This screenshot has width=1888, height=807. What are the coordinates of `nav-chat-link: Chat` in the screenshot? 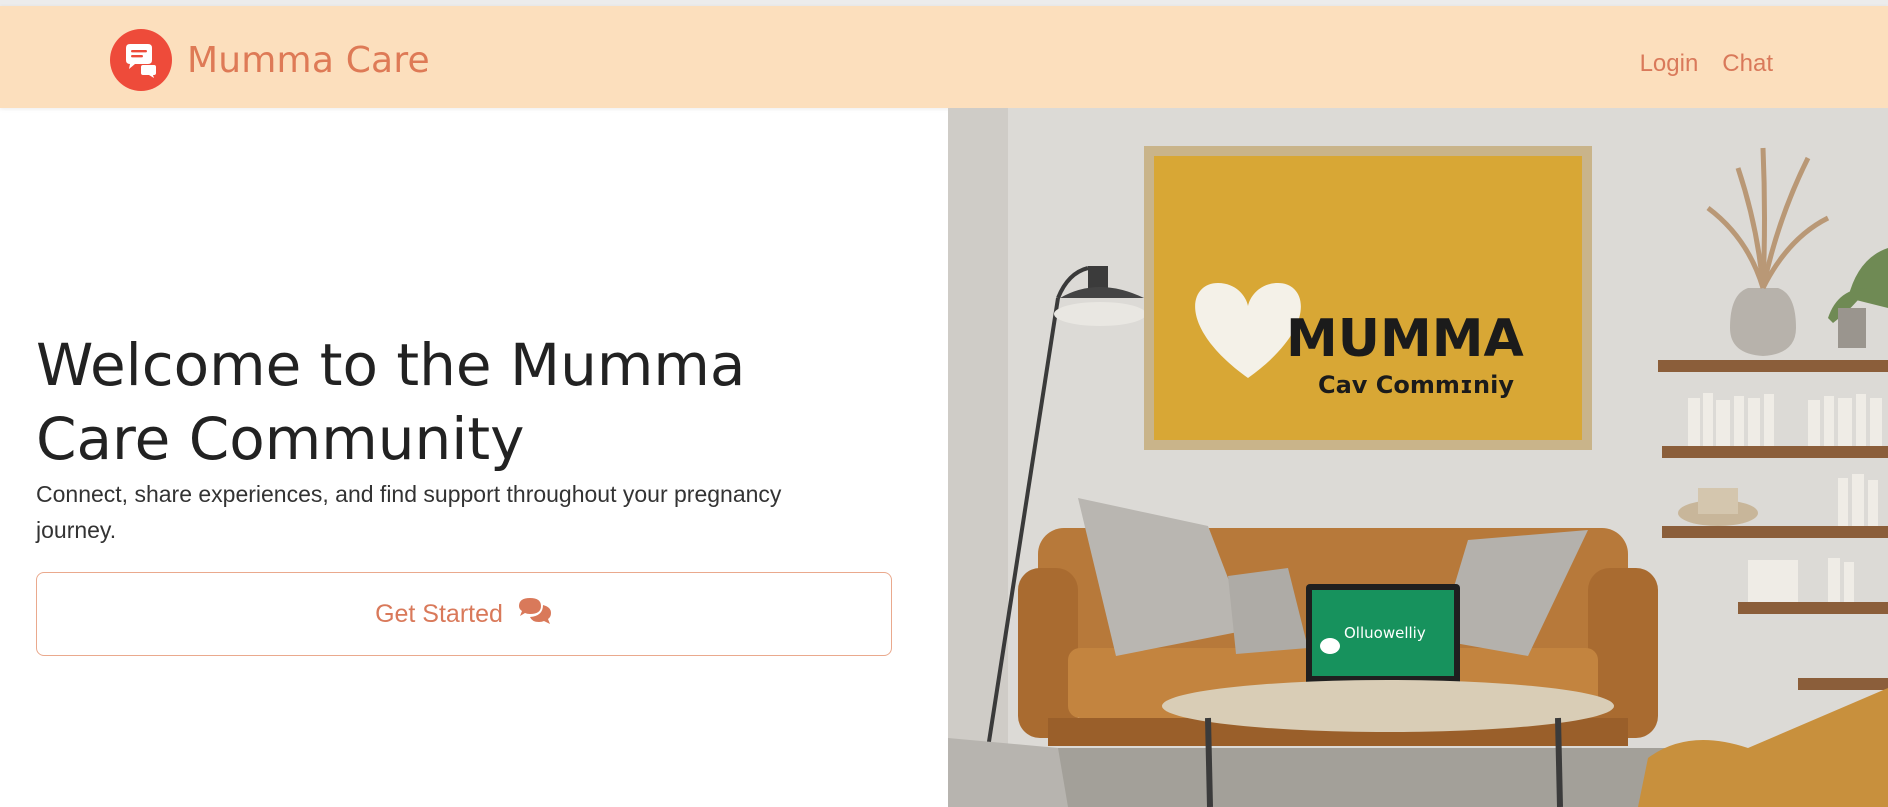 It's located at (1747, 64).